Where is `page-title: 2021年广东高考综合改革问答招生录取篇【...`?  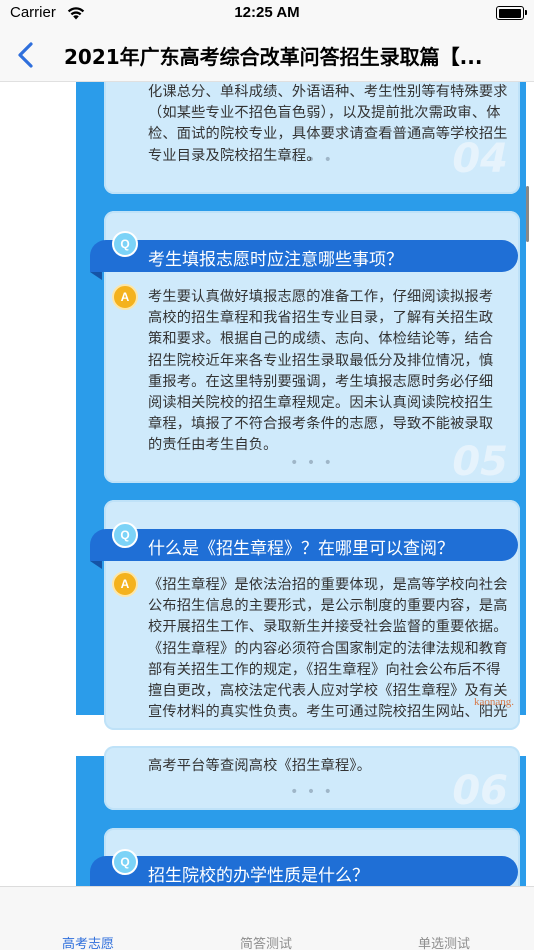
page-title: 2021年广东高考综合改革问答招生录取篇【... is located at coordinates (273, 57).